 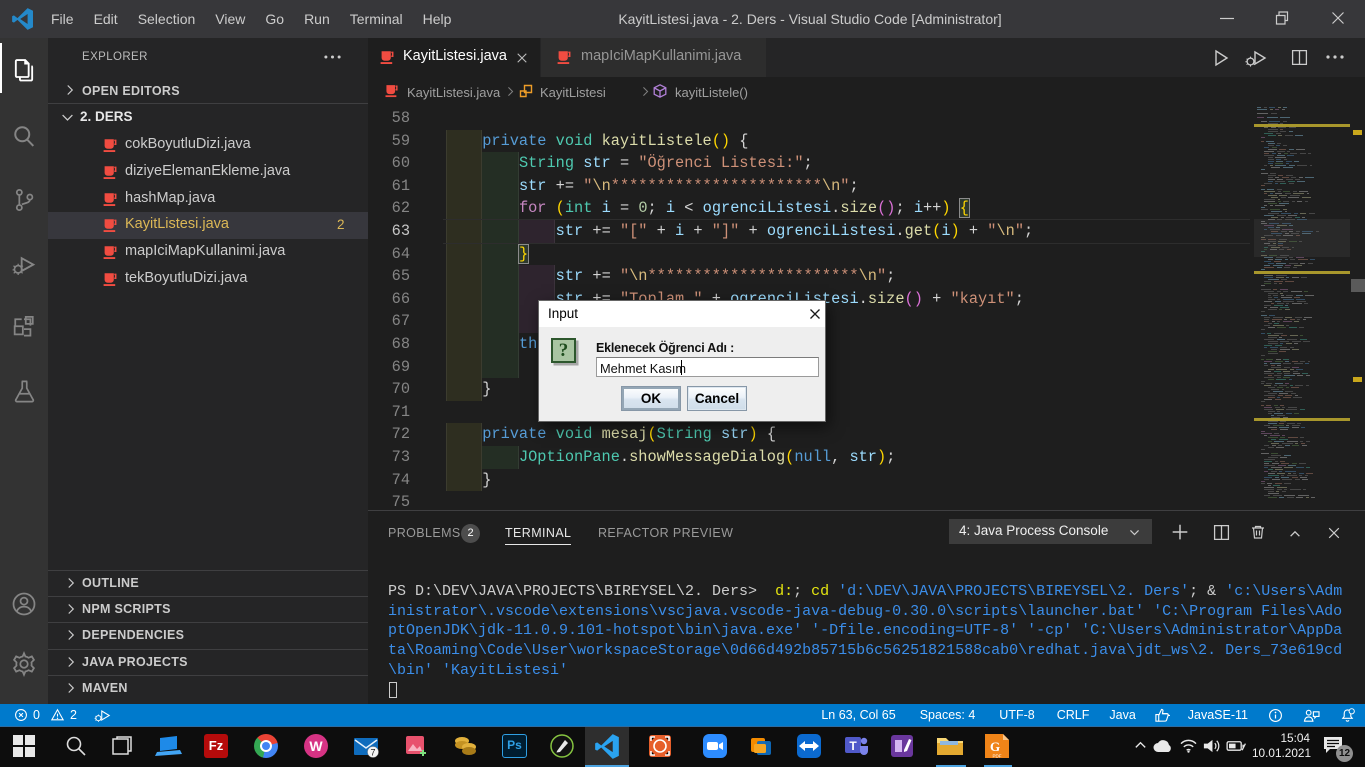 What do you see at coordinates (372, 753) in the screenshot?
I see `svg-text: 7` at bounding box center [372, 753].